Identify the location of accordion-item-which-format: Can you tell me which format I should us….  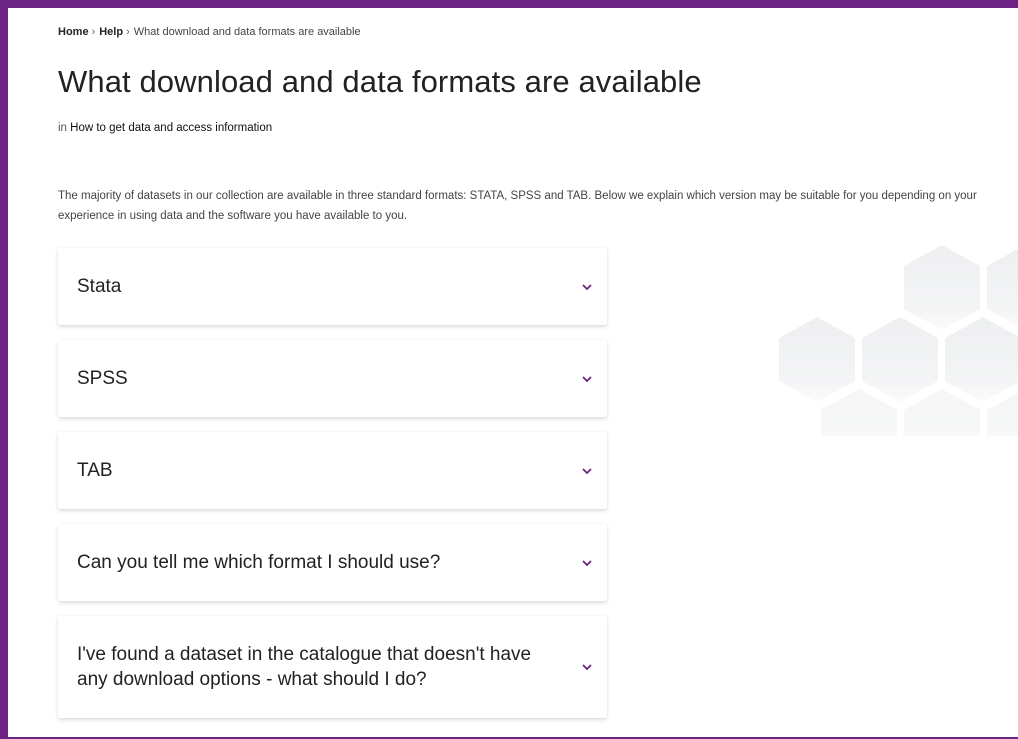
(332, 562).